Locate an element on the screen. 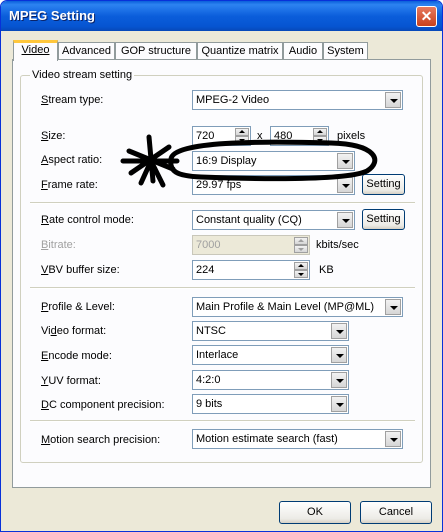 This screenshot has width=443, height=532. bitrate-spinner: 7000 is located at coordinates (251, 245).